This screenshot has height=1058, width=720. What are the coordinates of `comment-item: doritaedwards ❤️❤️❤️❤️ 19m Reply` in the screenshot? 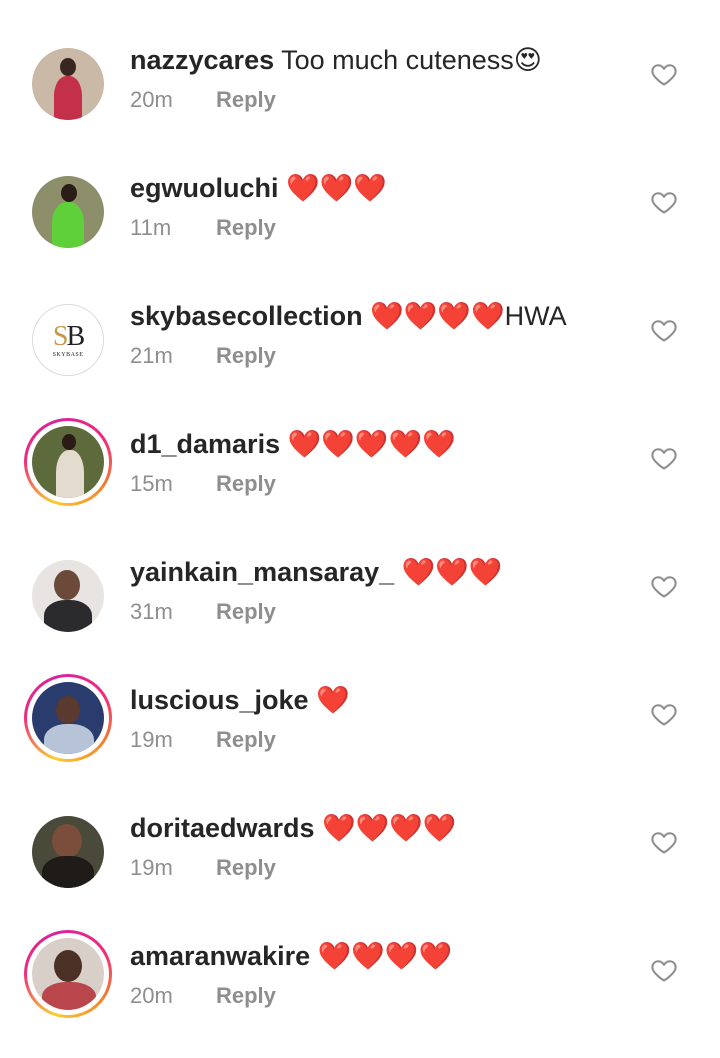 It's located at (360, 872).